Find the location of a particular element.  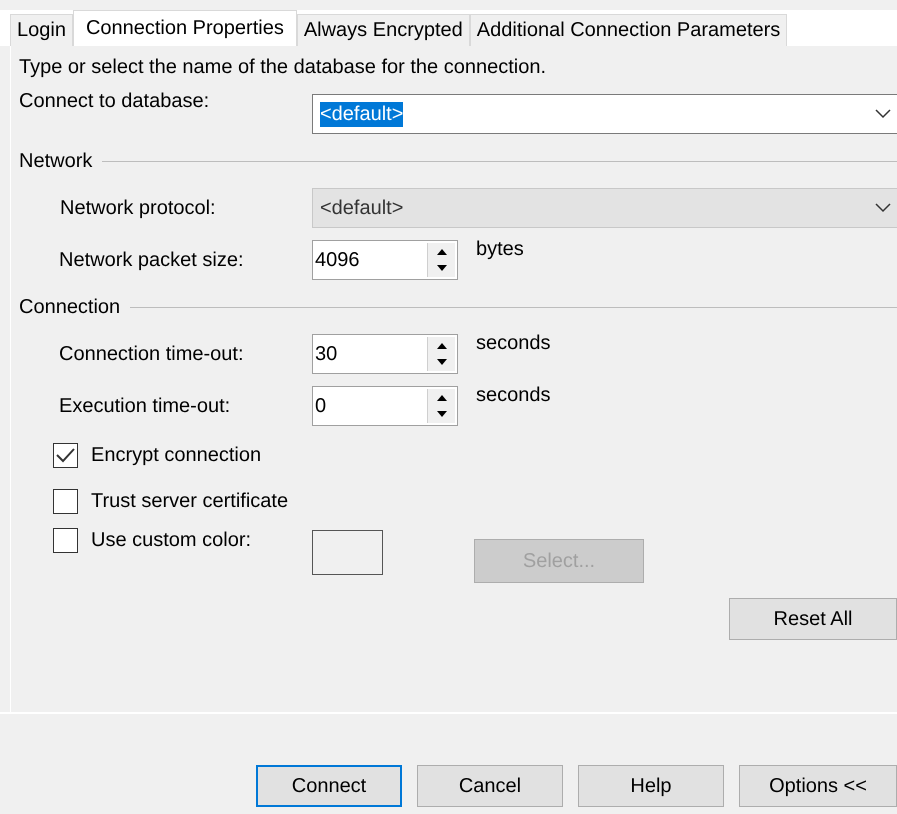

color-swatch is located at coordinates (347, 552).